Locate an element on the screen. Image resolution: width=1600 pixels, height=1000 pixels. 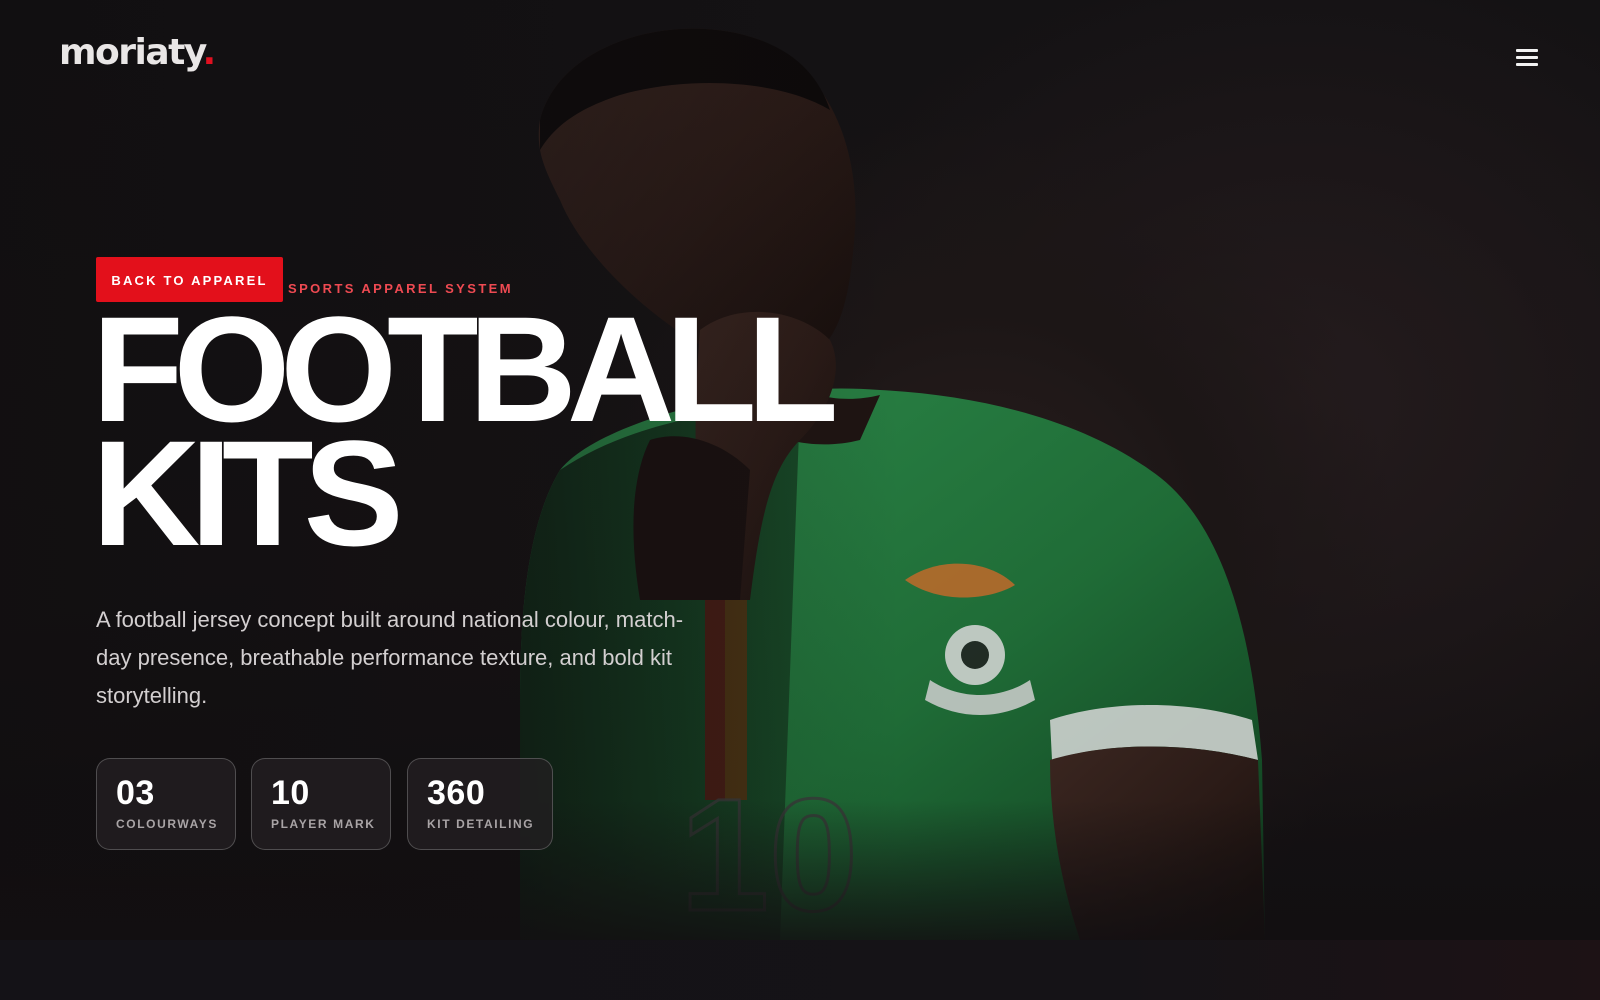
hamburger-menu-icon is located at coordinates (1527, 57).